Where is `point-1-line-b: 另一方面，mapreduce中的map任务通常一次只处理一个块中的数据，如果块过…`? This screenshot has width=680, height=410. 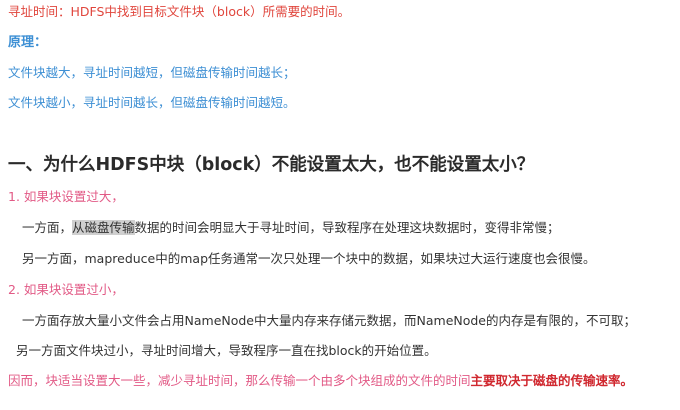
point-1-line-b: 另一方面，mapreduce中的map任务通常一次只处理一个块中的数据，如果块过… is located at coordinates (309, 258).